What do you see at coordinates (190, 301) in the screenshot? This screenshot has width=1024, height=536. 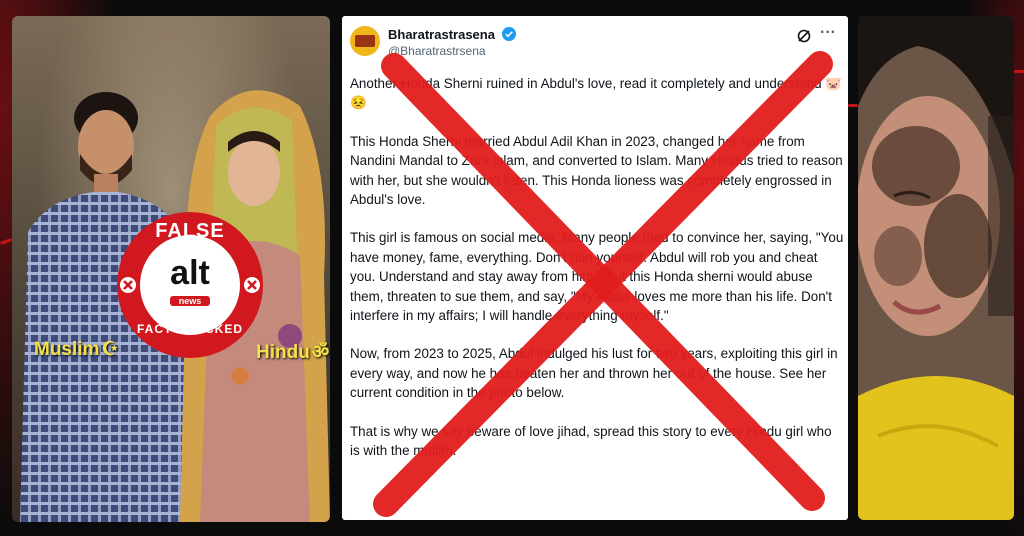 I see `altnews-logo-sub: news` at bounding box center [190, 301].